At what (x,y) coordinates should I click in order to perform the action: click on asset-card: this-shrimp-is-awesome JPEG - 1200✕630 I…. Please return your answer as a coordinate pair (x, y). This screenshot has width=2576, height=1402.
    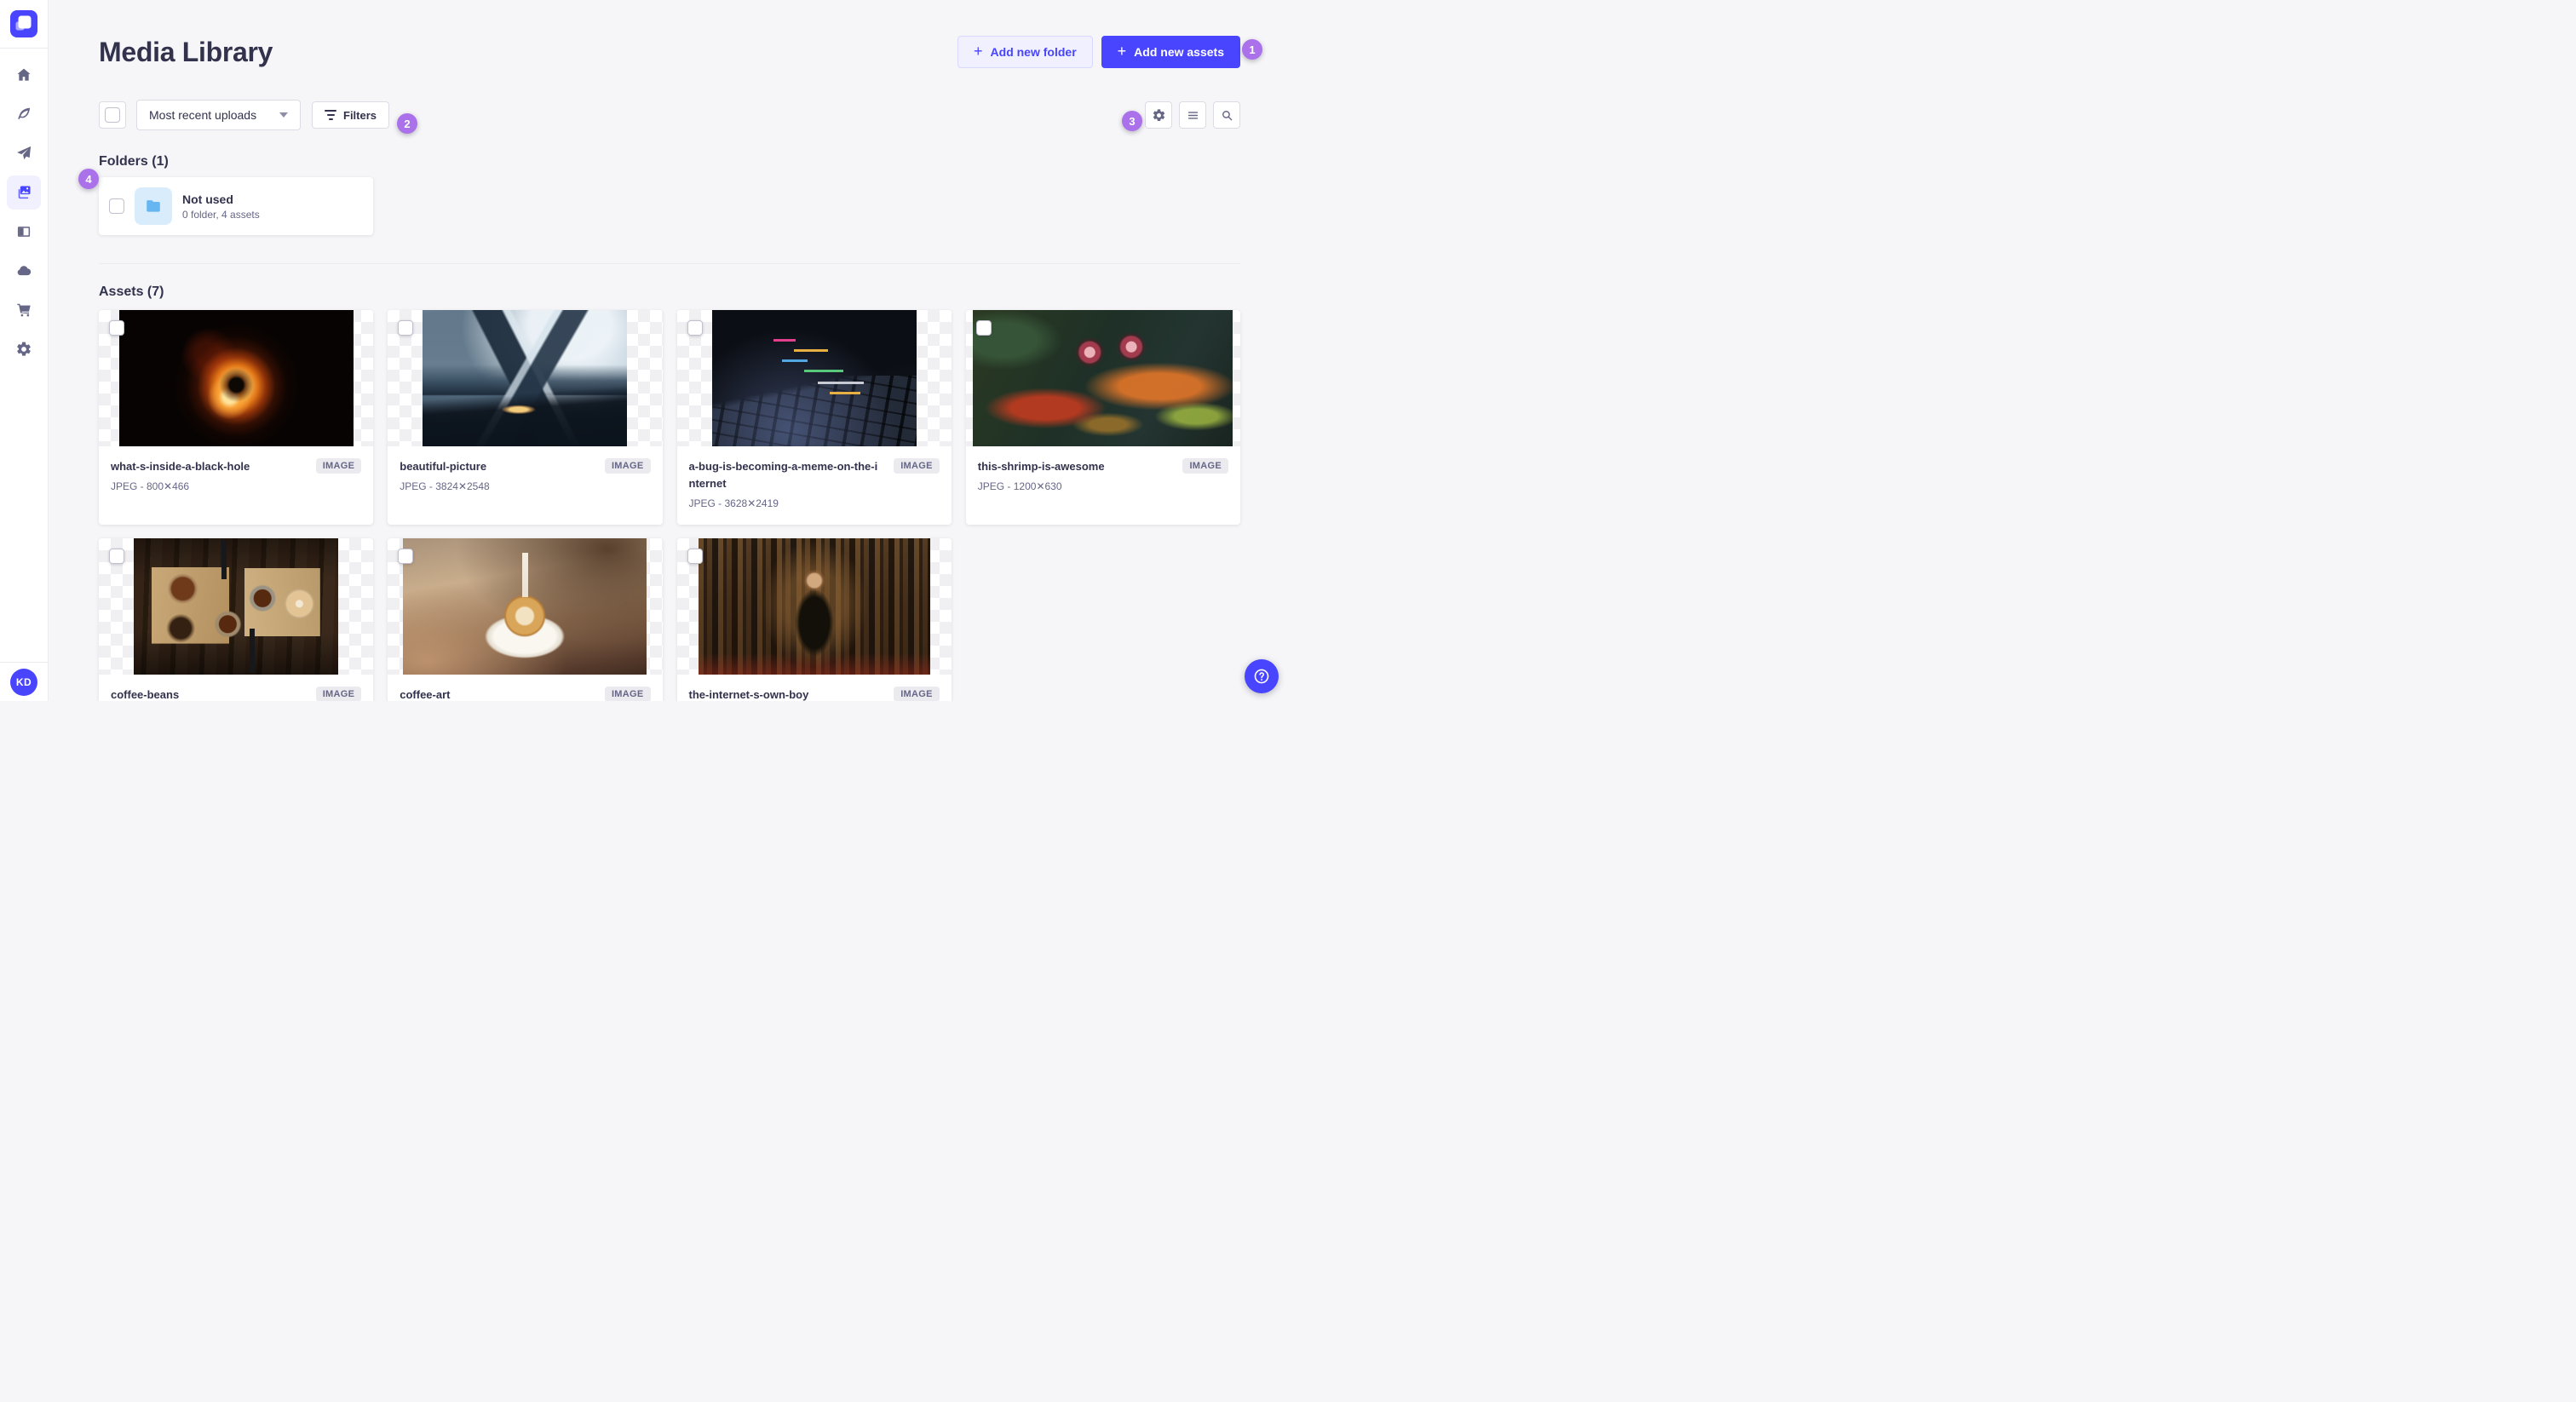
    Looking at the image, I should click on (1103, 417).